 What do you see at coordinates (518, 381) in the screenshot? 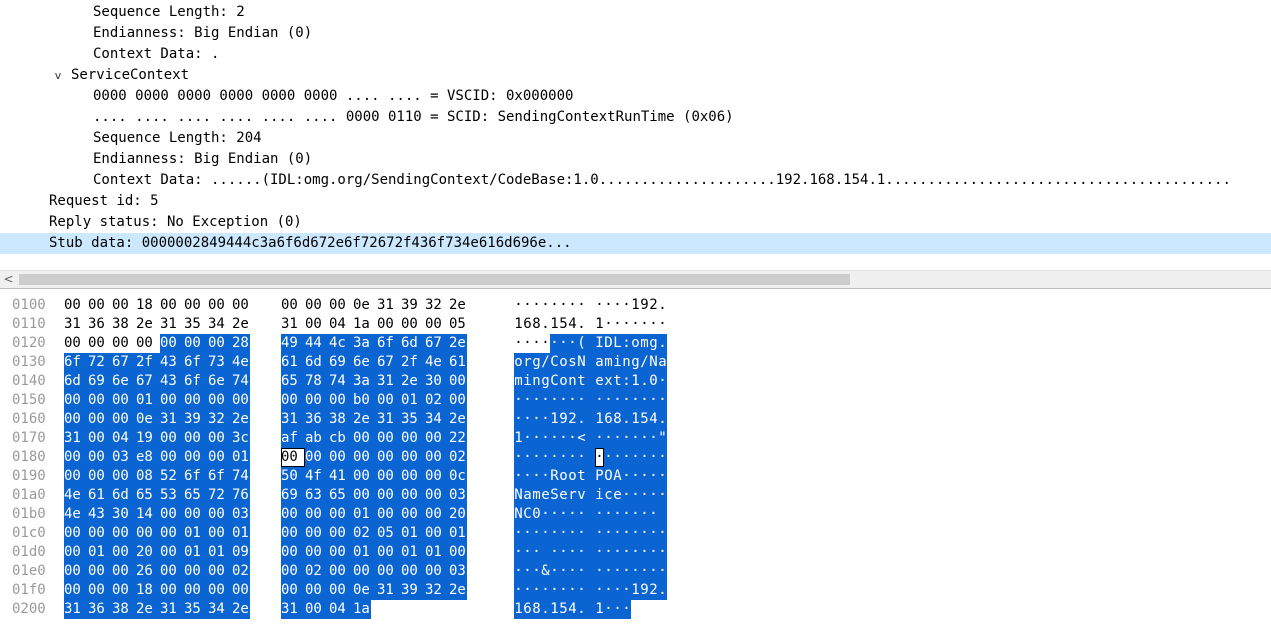
I see `ascii-char: m` at bounding box center [518, 381].